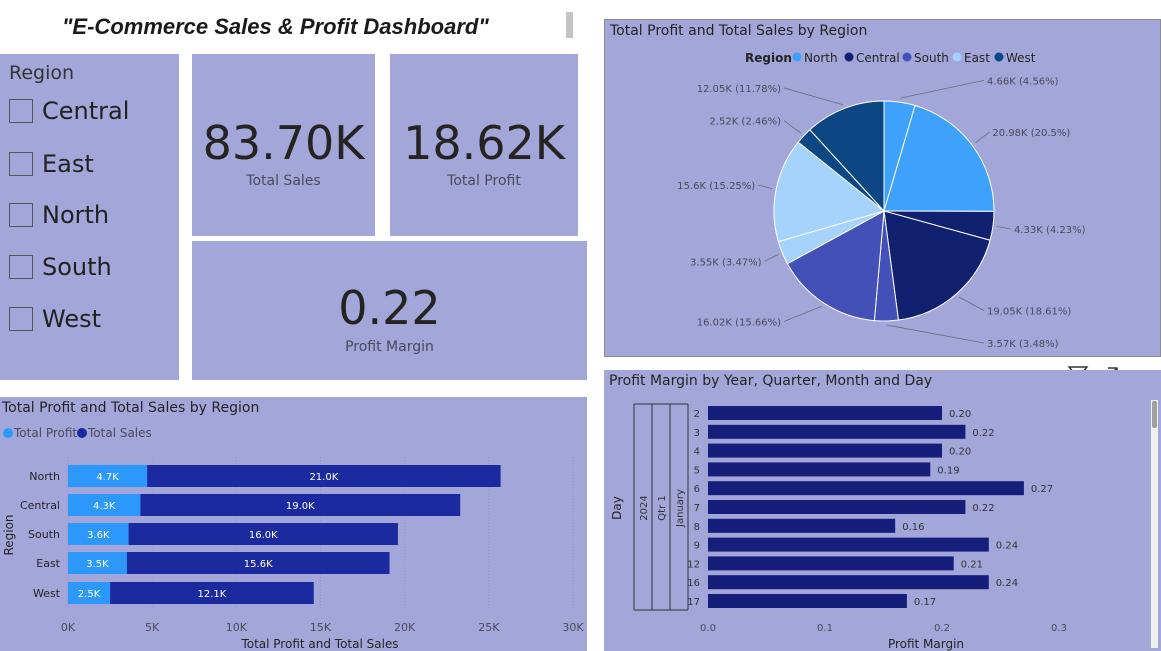 The height and width of the screenshot is (651, 1161). Describe the element at coordinates (47, 593) in the screenshot. I see `y-tick-label: West` at that location.